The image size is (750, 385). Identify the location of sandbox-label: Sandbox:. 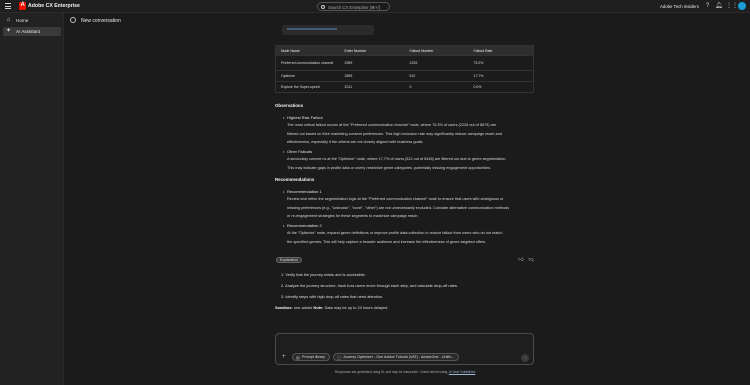
(284, 307).